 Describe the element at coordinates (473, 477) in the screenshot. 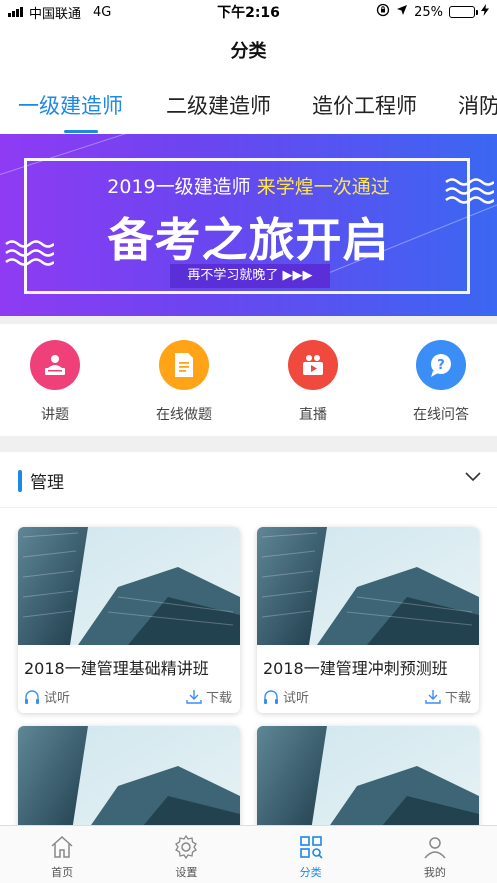

I see `chevron-down-icon` at that location.